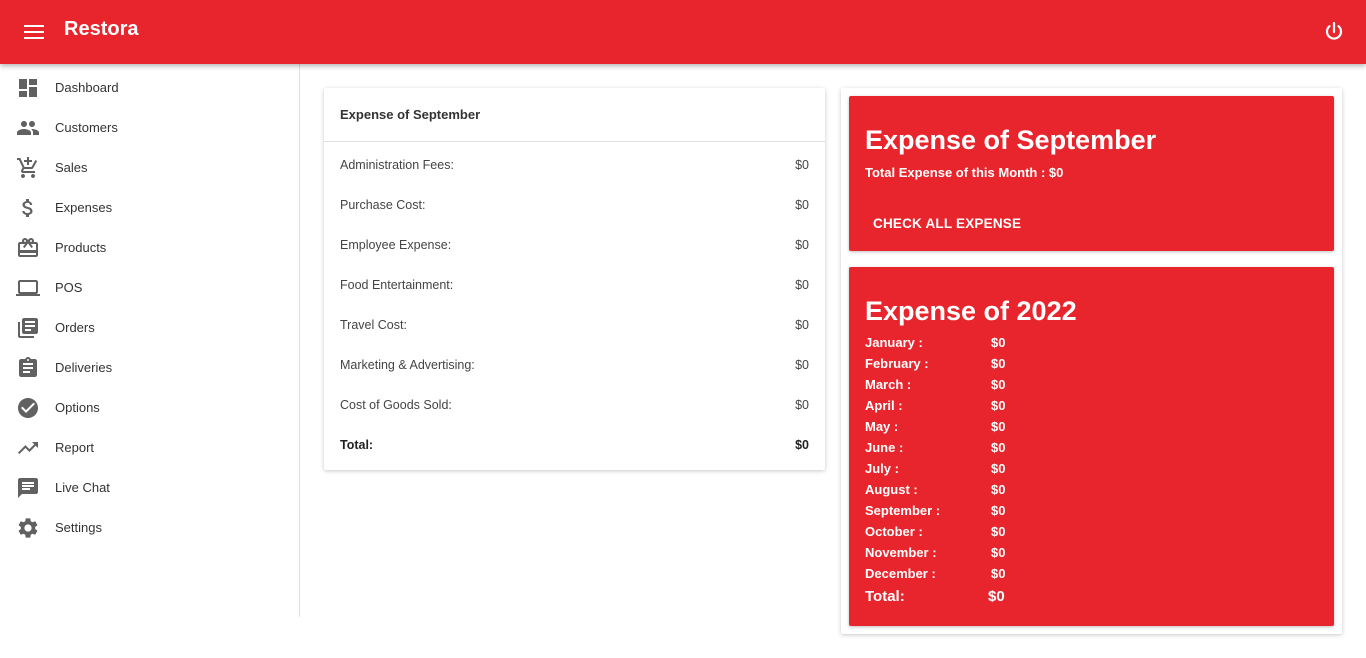 The height and width of the screenshot is (658, 1366). I want to click on sidebar-item-label: Sales, so click(71, 167).